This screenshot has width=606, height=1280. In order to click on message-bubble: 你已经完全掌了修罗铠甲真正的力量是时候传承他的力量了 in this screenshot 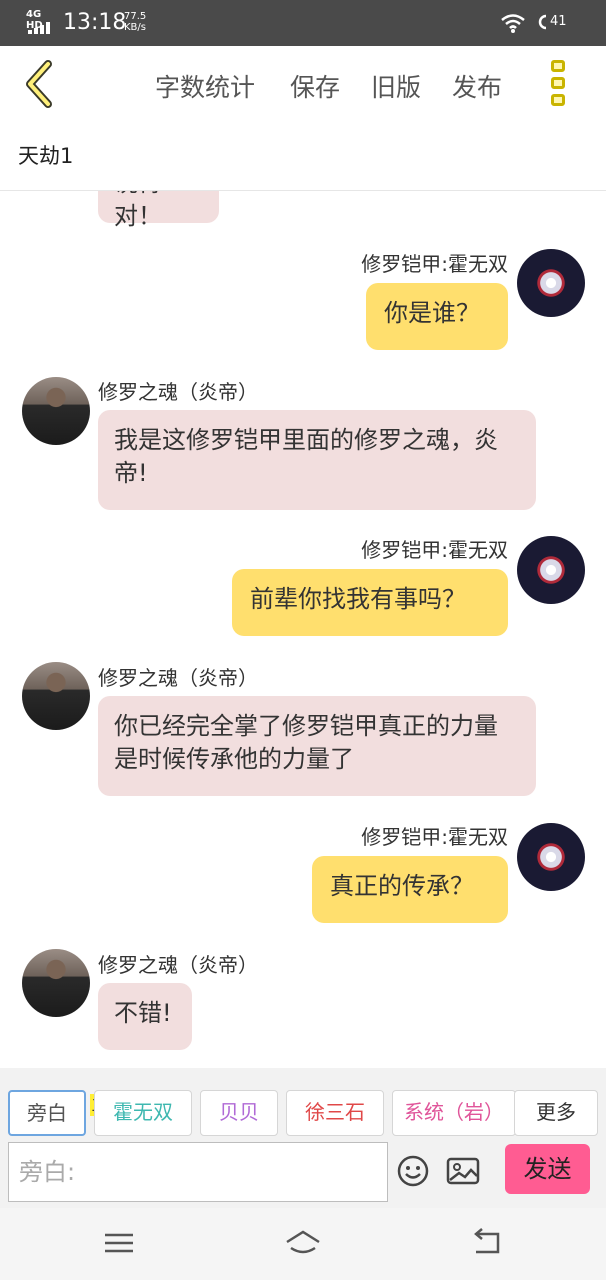, I will do `click(317, 746)`.